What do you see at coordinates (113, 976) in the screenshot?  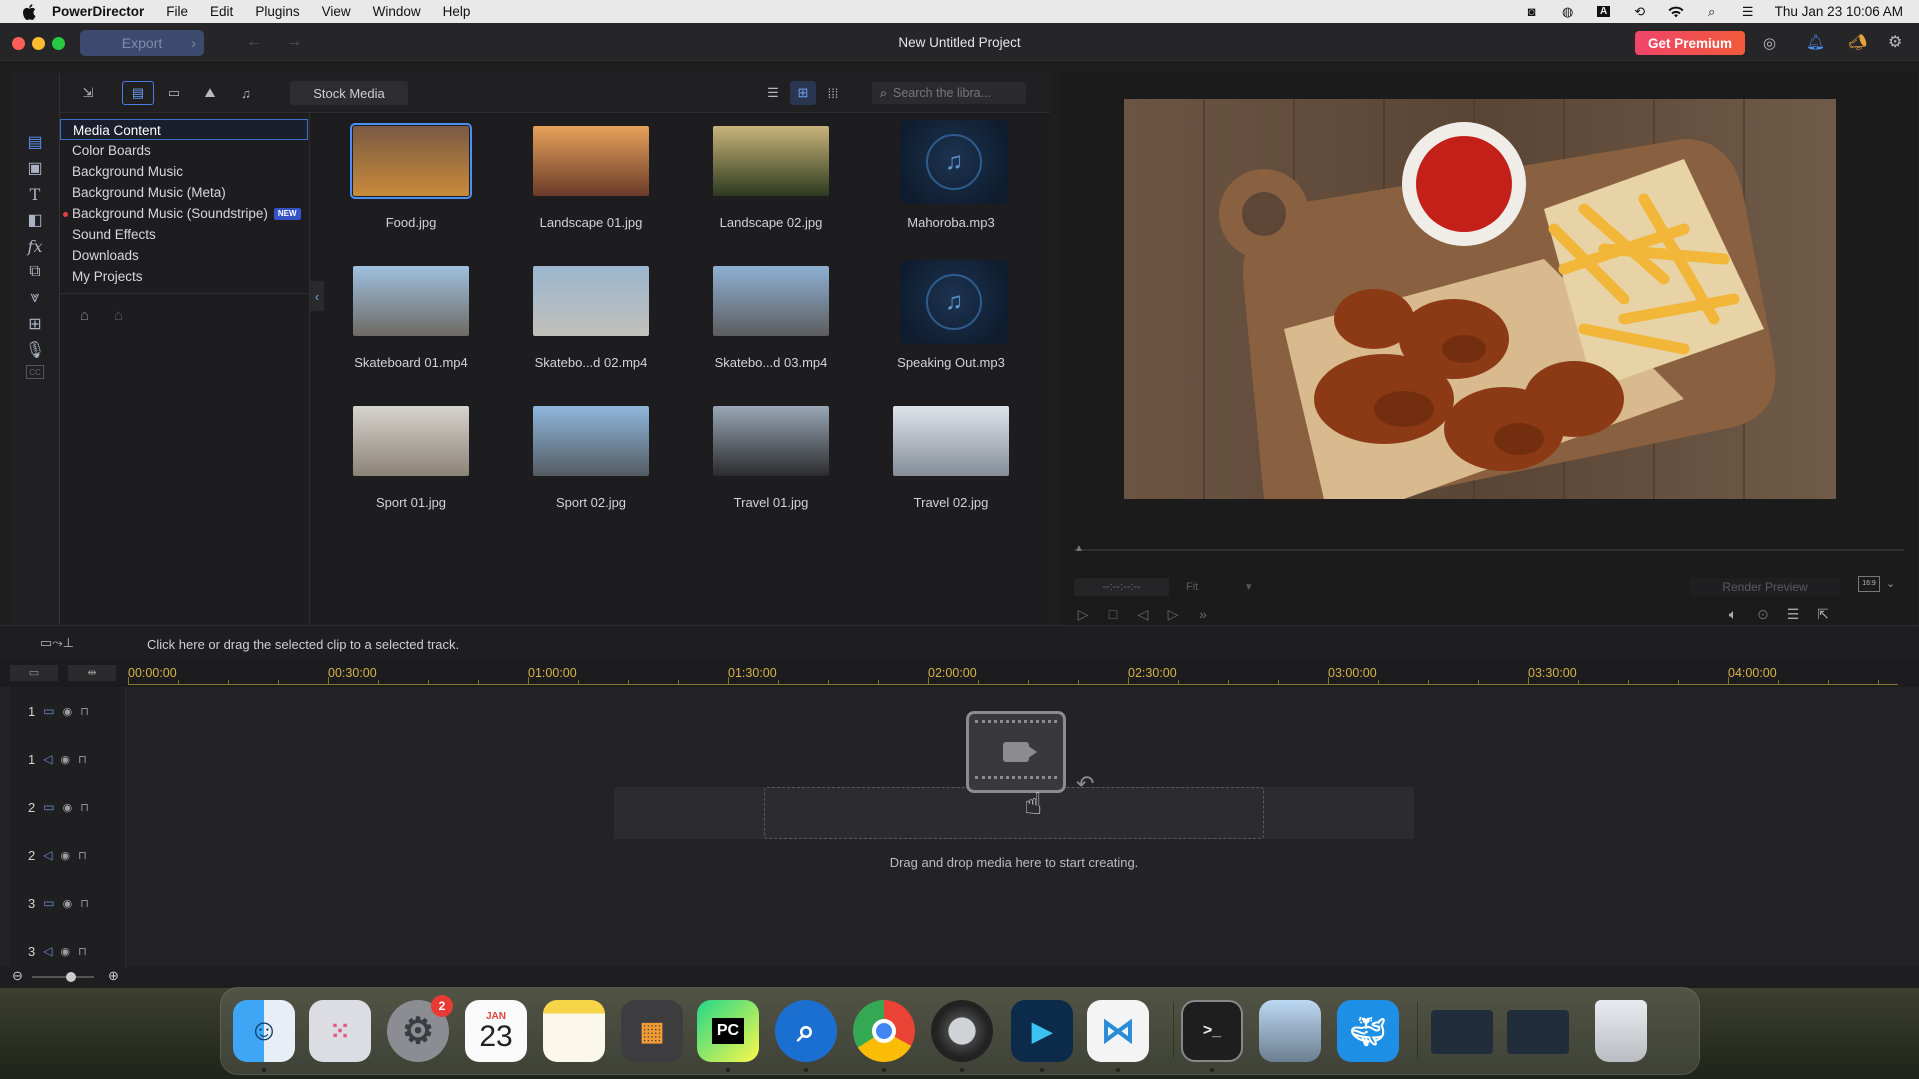 I see `zoom-in-icon: ⊕` at bounding box center [113, 976].